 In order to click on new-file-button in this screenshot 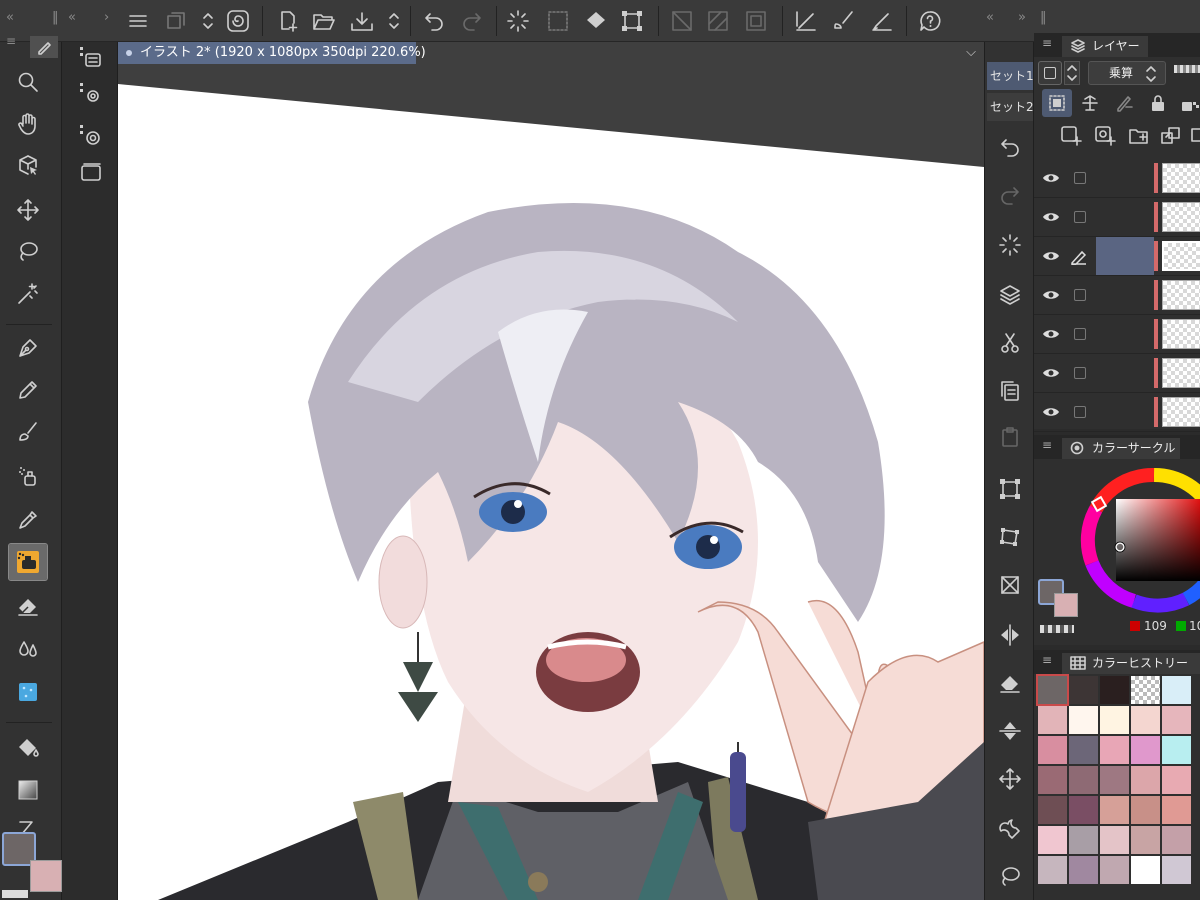, I will do `click(288, 21)`.